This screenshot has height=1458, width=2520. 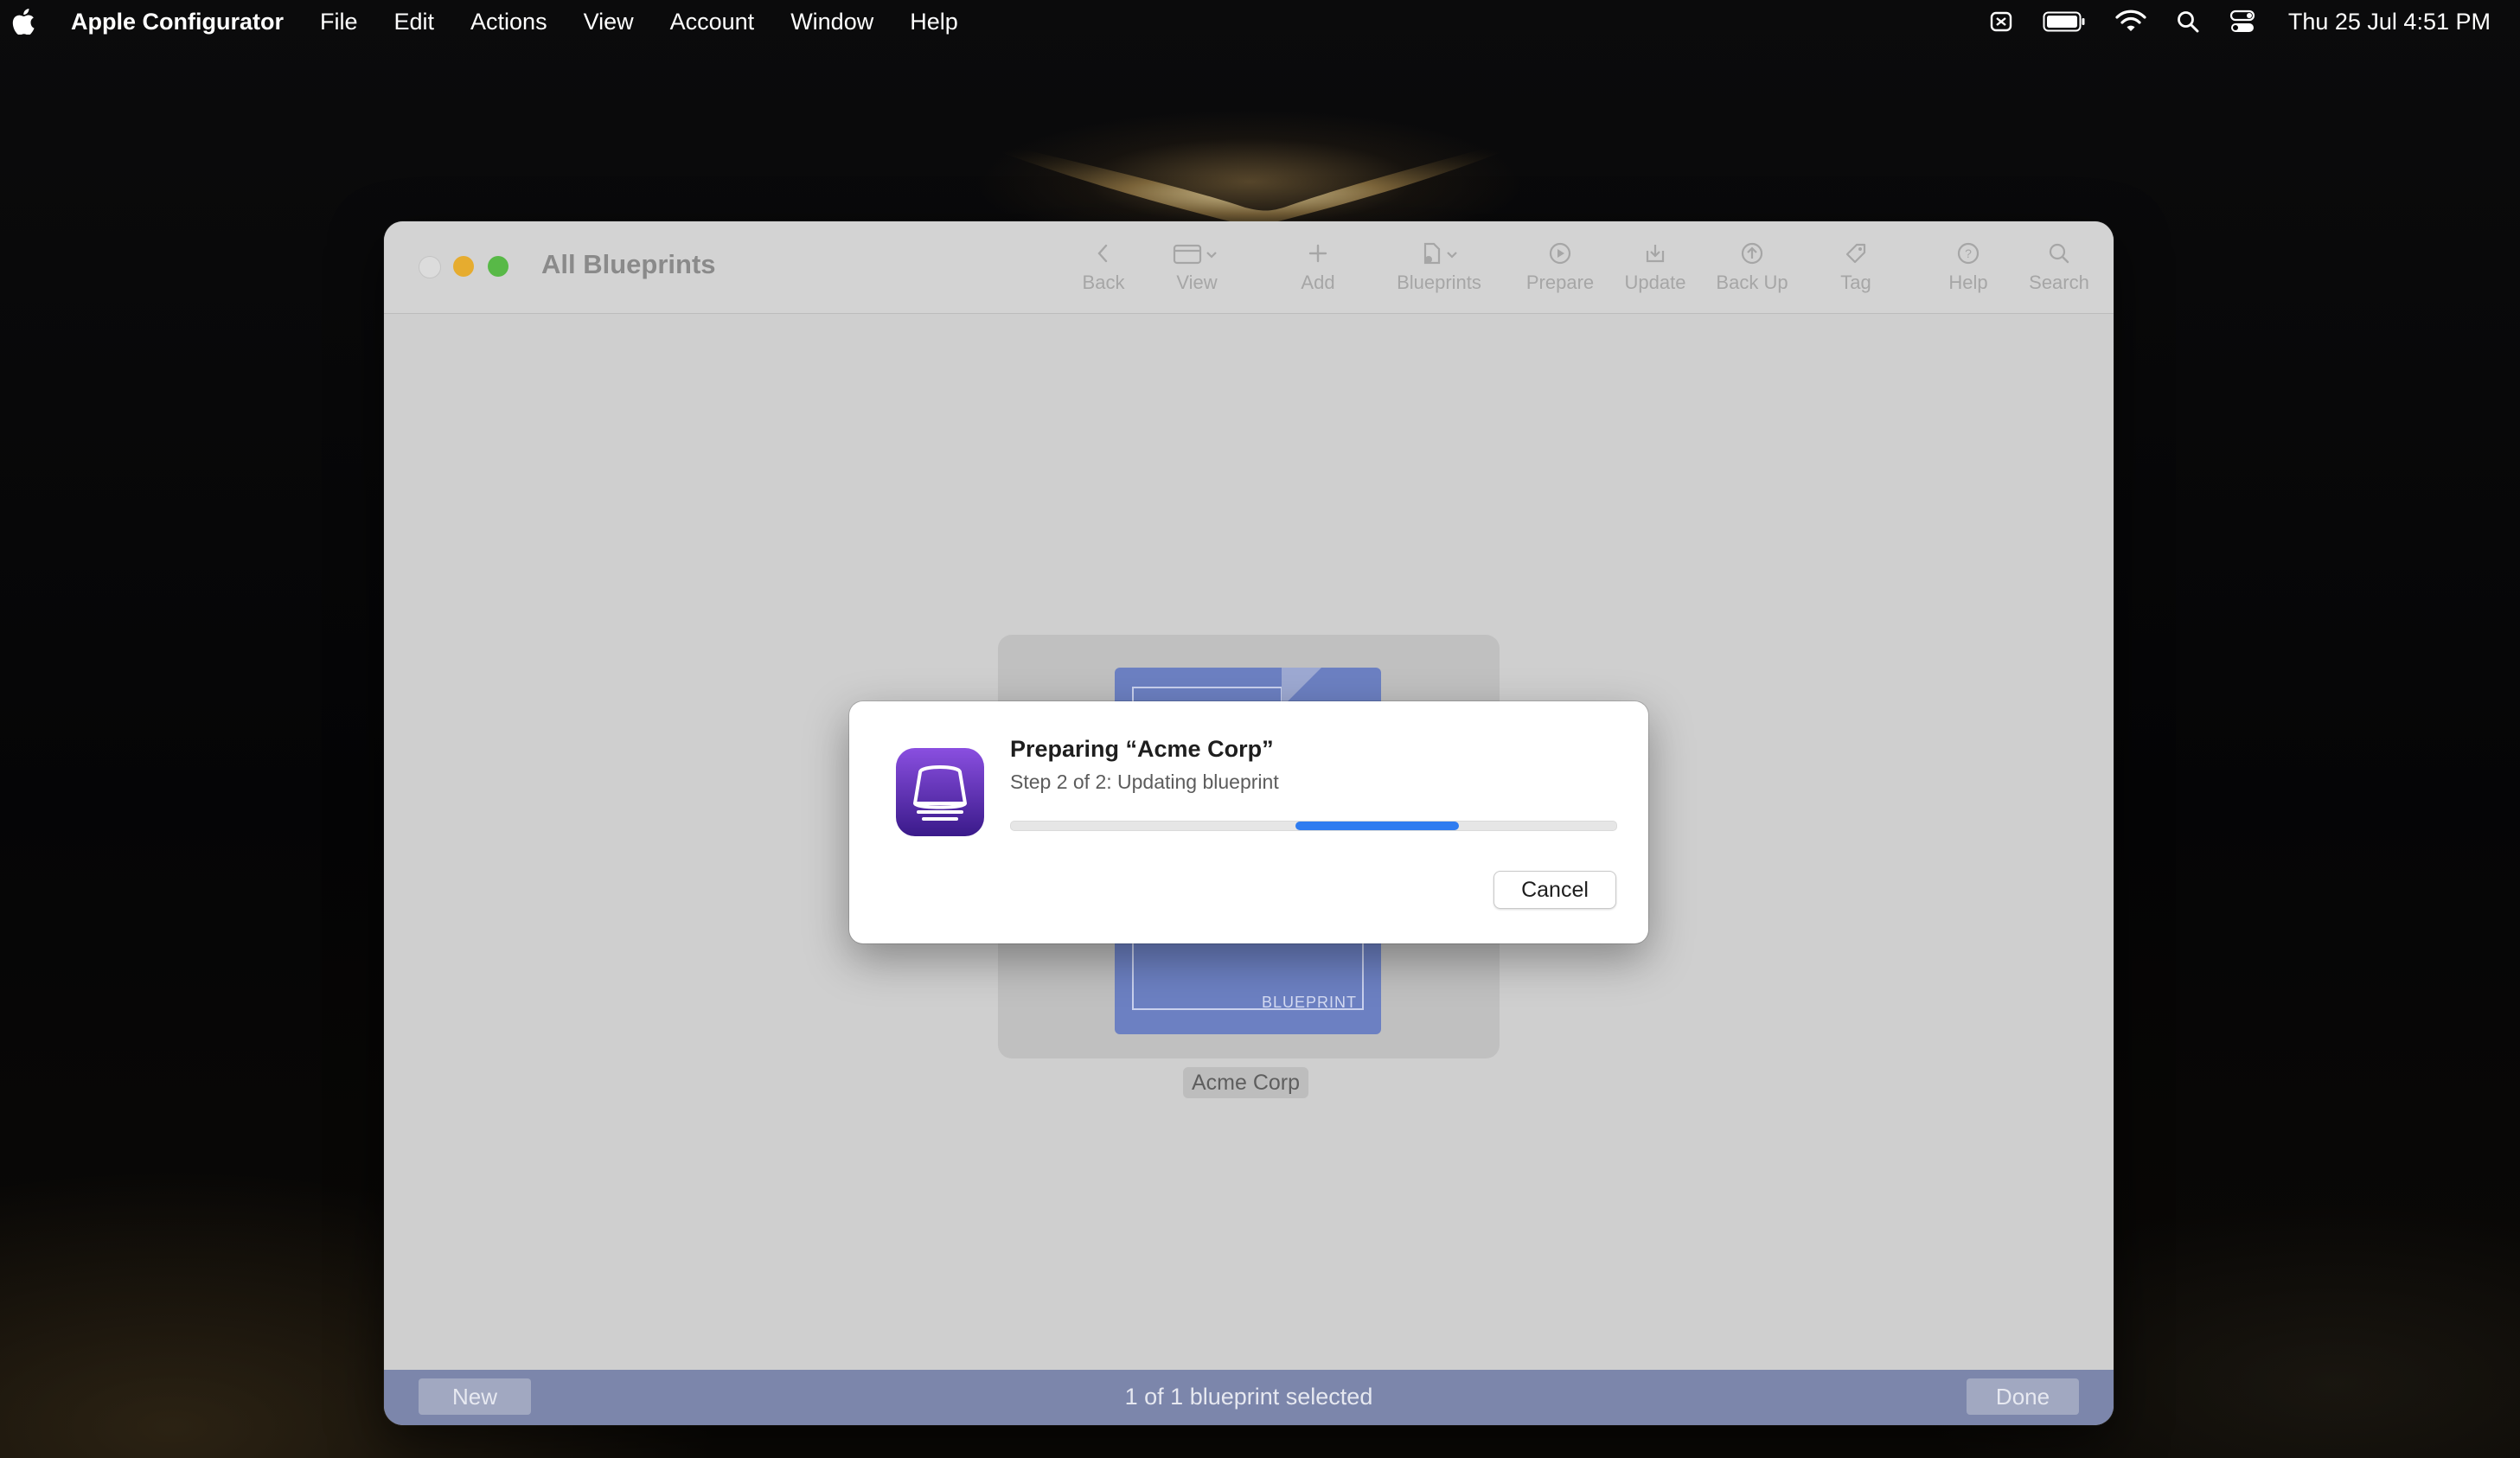 What do you see at coordinates (1560, 267) in the screenshot?
I see `toolbar-prepare-button: Prepare` at bounding box center [1560, 267].